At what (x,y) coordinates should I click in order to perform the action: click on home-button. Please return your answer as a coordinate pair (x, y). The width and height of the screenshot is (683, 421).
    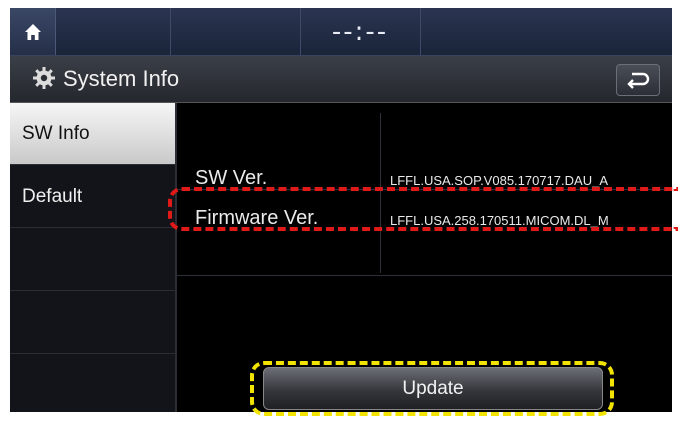
    Looking at the image, I should click on (33, 31).